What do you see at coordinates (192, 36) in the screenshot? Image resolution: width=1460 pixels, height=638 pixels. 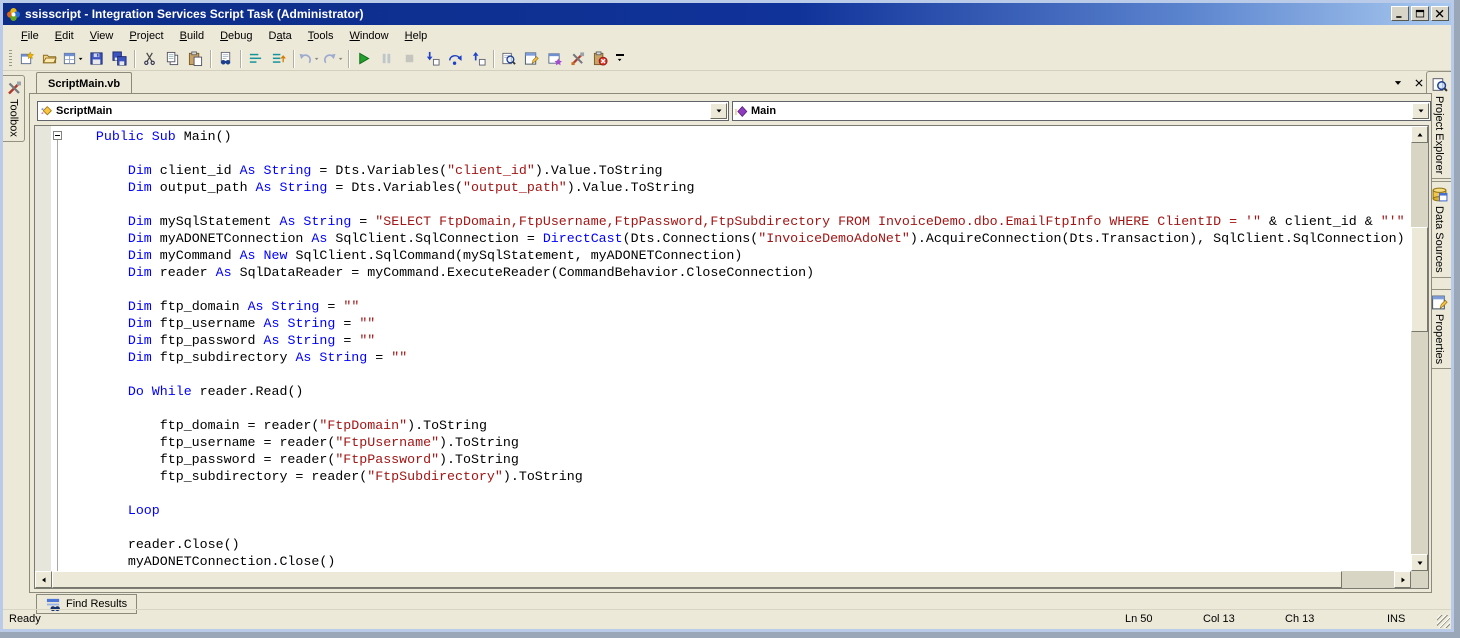 I see `menu-build: Build` at bounding box center [192, 36].